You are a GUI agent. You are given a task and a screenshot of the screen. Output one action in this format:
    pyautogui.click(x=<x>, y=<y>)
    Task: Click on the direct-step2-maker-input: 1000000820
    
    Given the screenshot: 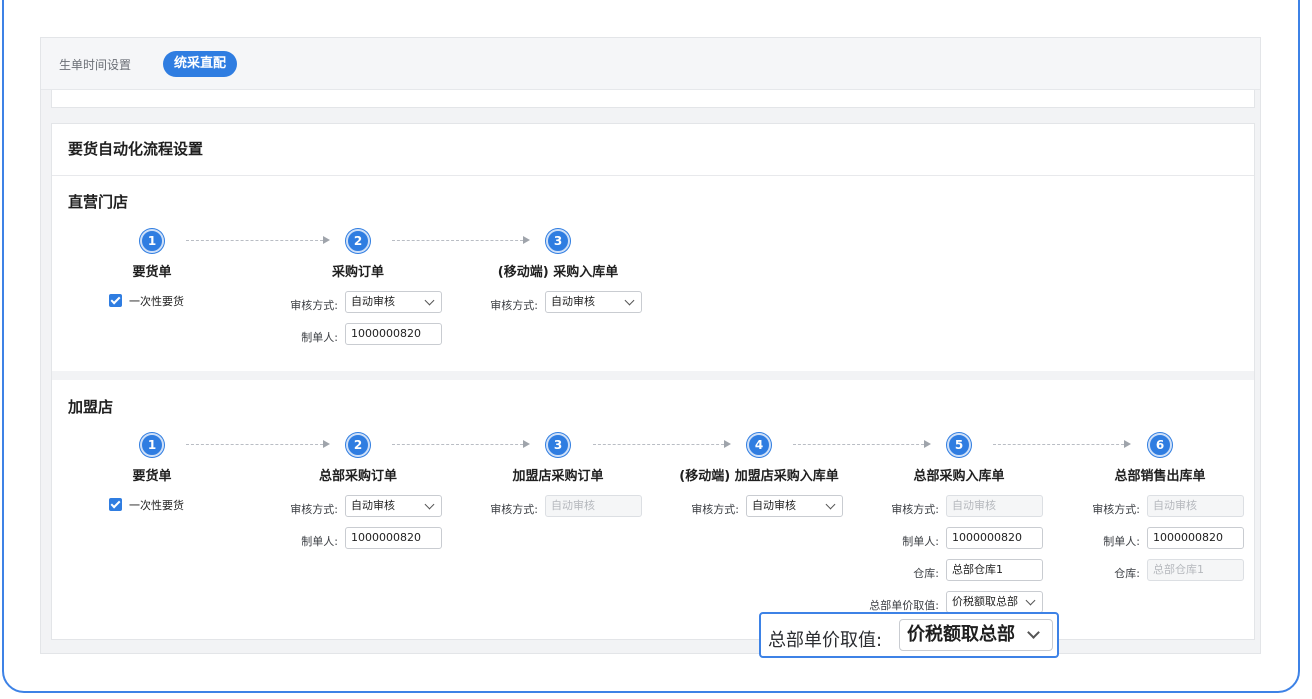 What is the action you would take?
    pyautogui.click(x=393, y=334)
    